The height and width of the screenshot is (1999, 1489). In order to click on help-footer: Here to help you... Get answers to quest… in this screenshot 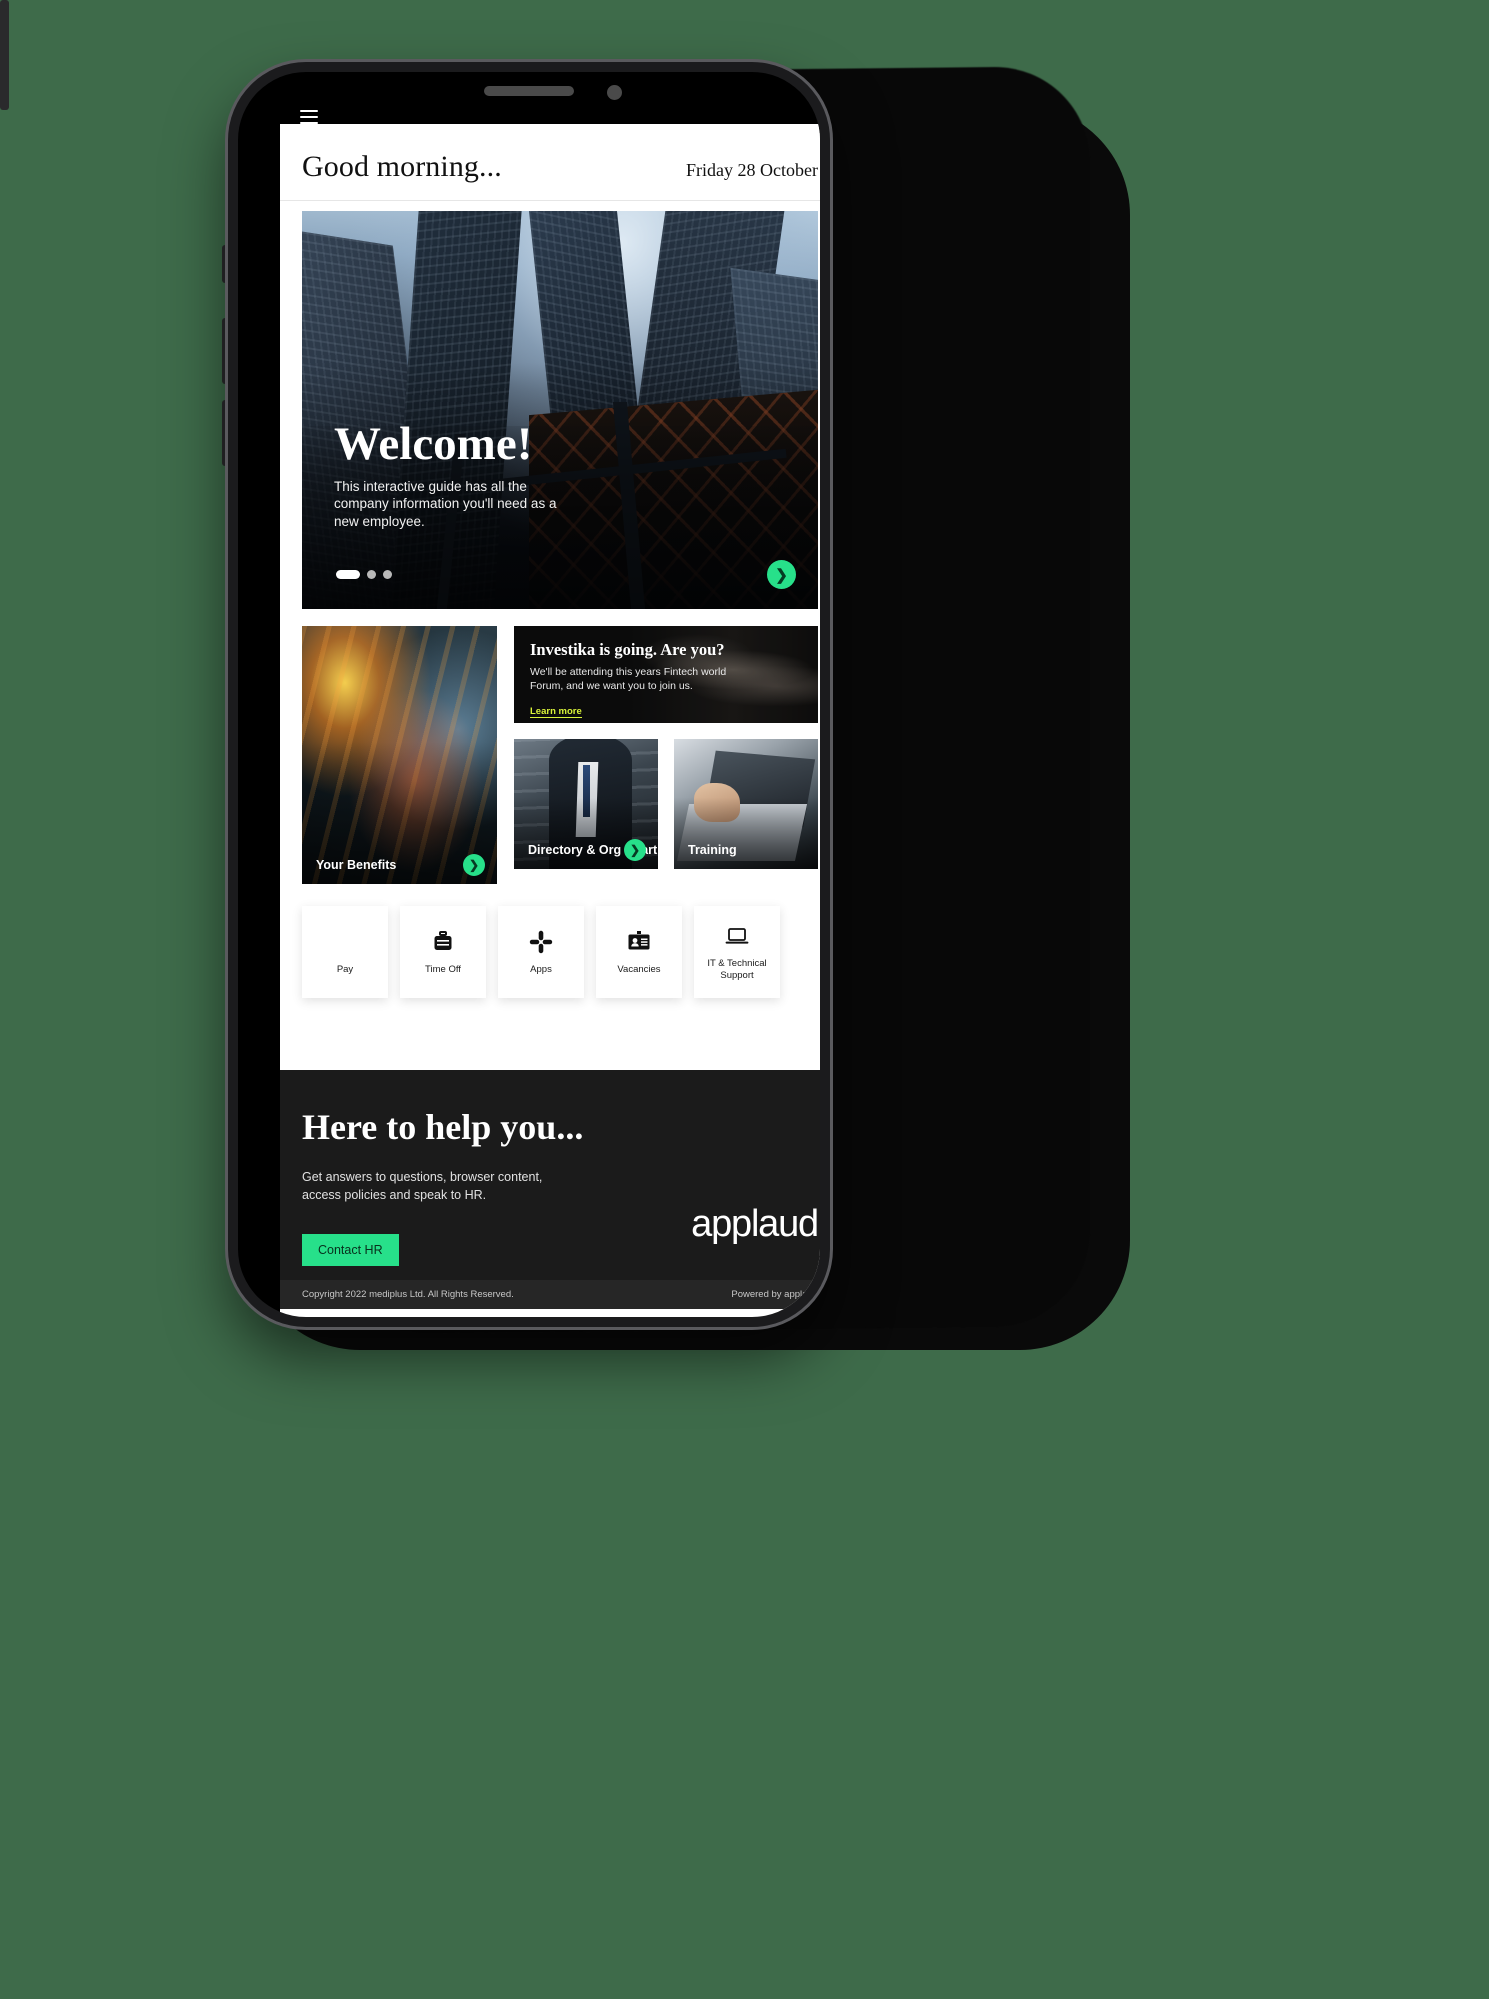, I will do `click(550, 1175)`.